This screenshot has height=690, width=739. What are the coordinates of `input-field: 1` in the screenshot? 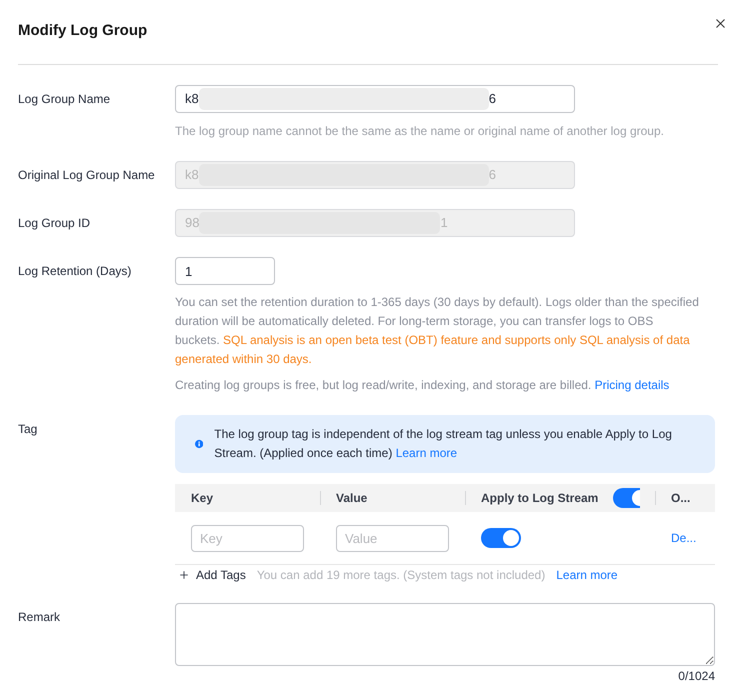 It's located at (225, 271).